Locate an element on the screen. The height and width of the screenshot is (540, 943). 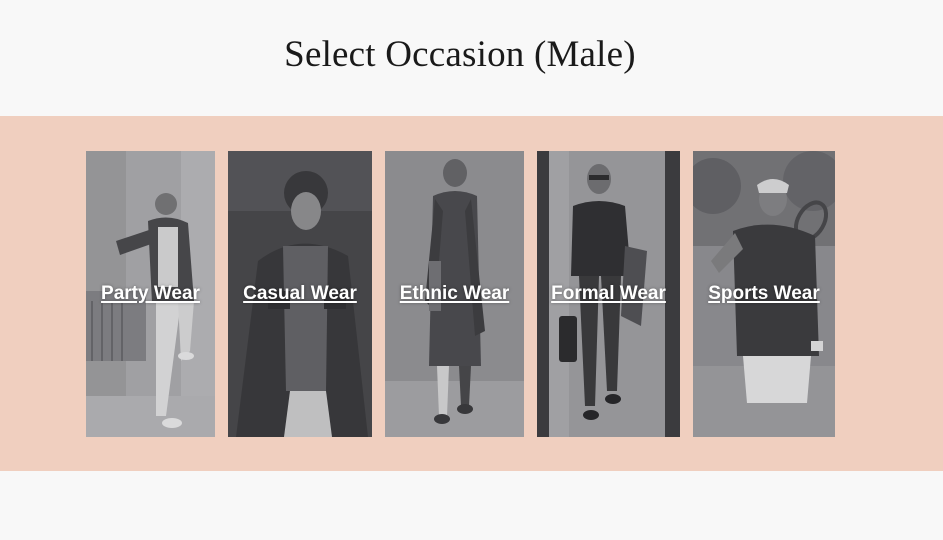
occasion-label-casual-wear: Casual Wear is located at coordinates (300, 294).